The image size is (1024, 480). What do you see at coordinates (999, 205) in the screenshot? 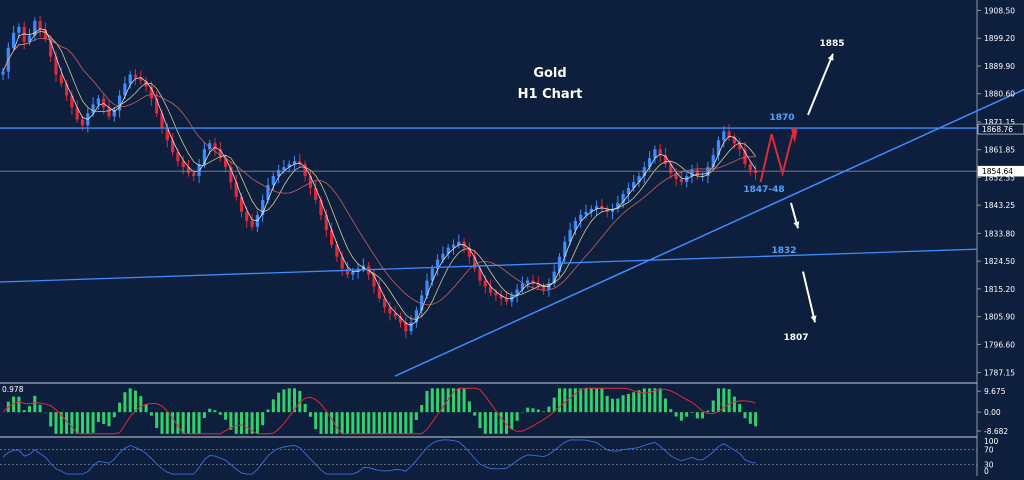
I see `y-tick-label: 1843.25` at bounding box center [999, 205].